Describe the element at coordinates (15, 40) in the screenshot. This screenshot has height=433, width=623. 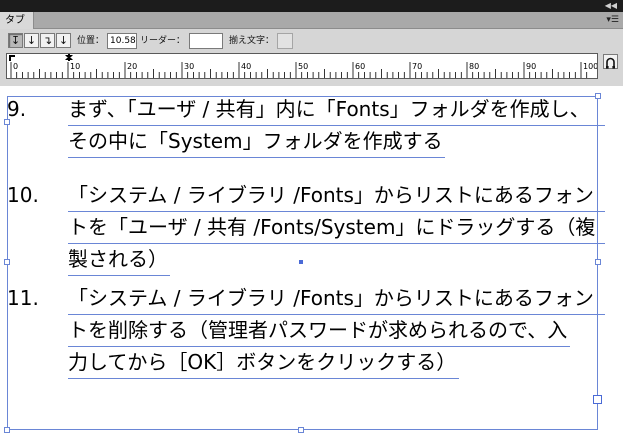
I see `left-tab-button: ↧` at that location.